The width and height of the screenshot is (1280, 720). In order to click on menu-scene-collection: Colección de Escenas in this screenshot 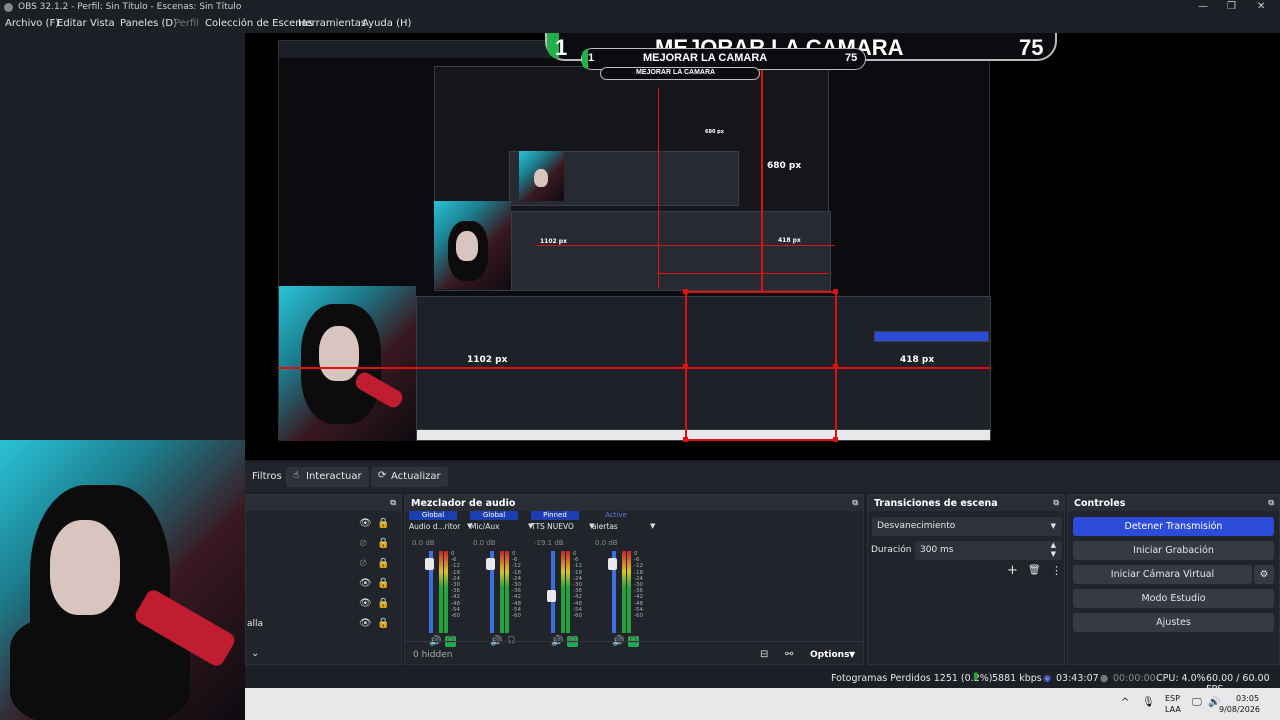, I will do `click(259, 23)`.